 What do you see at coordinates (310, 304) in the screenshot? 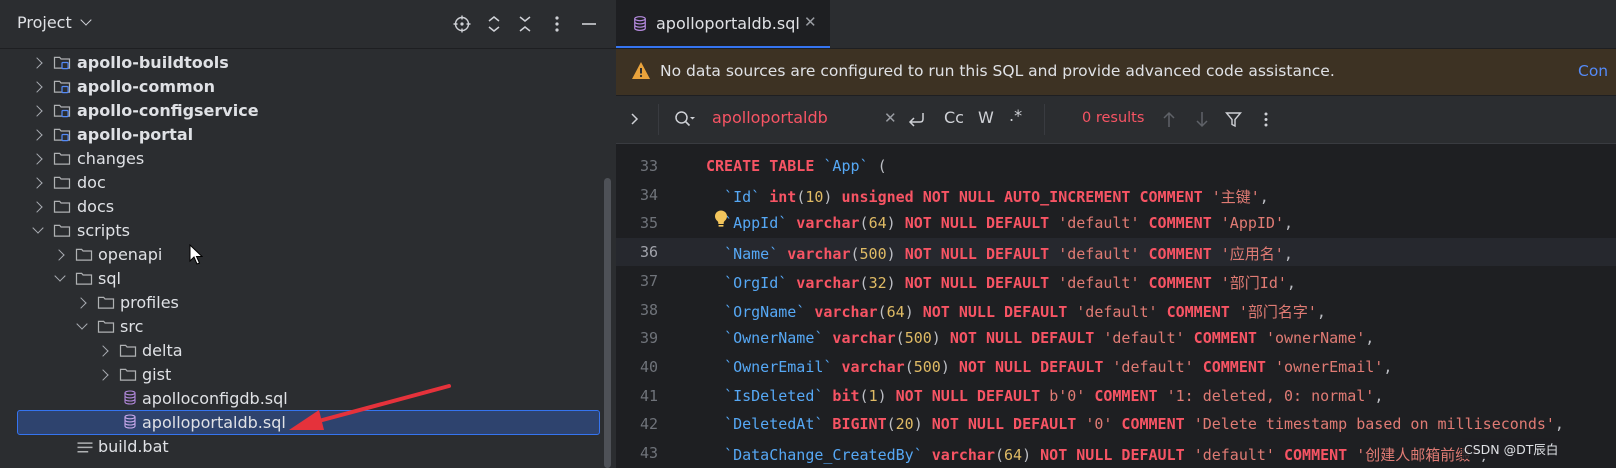
I see `tree-item-profiles: profiles` at bounding box center [310, 304].